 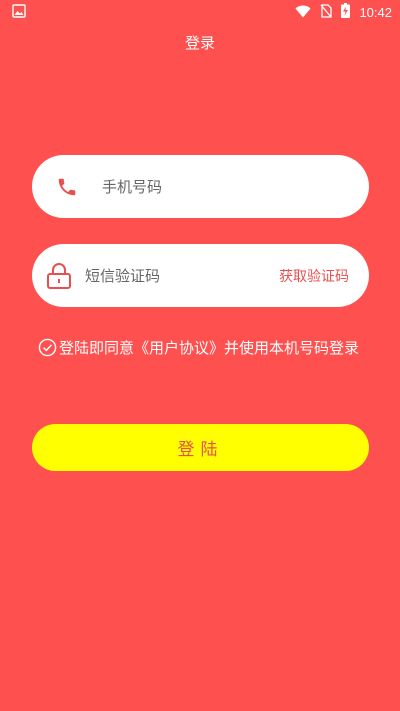 I want to click on code-input-container: 获取验证码, so click(x=200, y=275).